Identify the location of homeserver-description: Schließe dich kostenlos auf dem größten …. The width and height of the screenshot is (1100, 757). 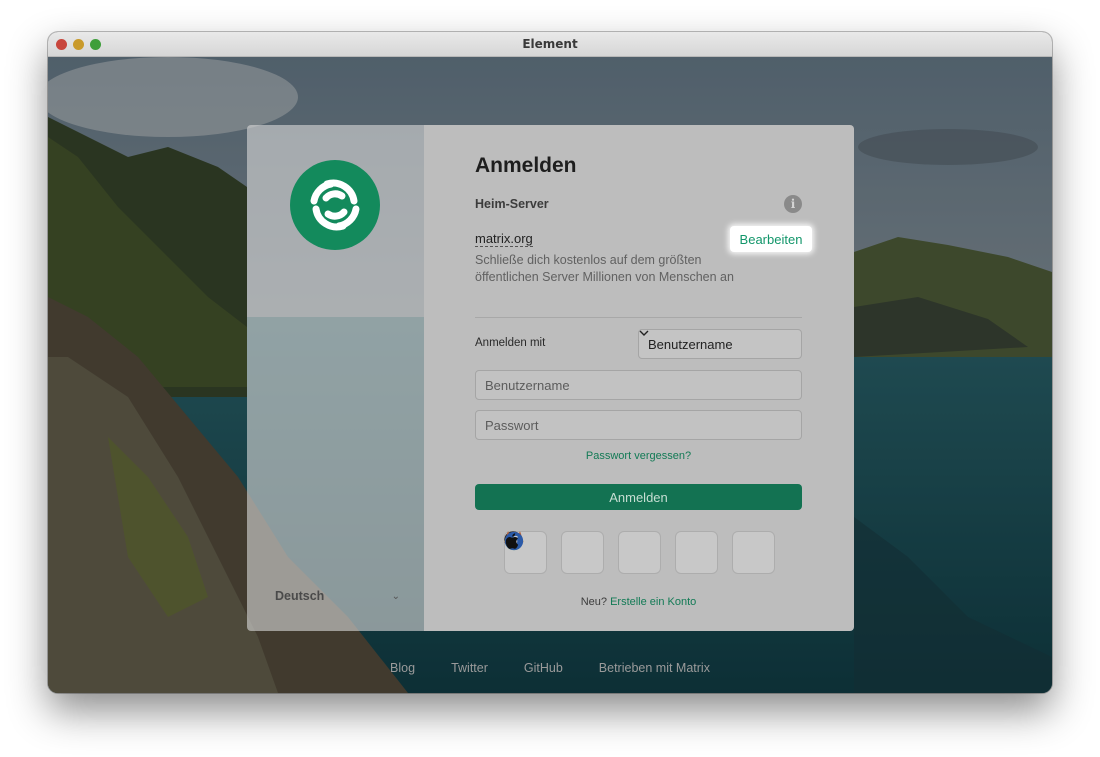
(604, 268).